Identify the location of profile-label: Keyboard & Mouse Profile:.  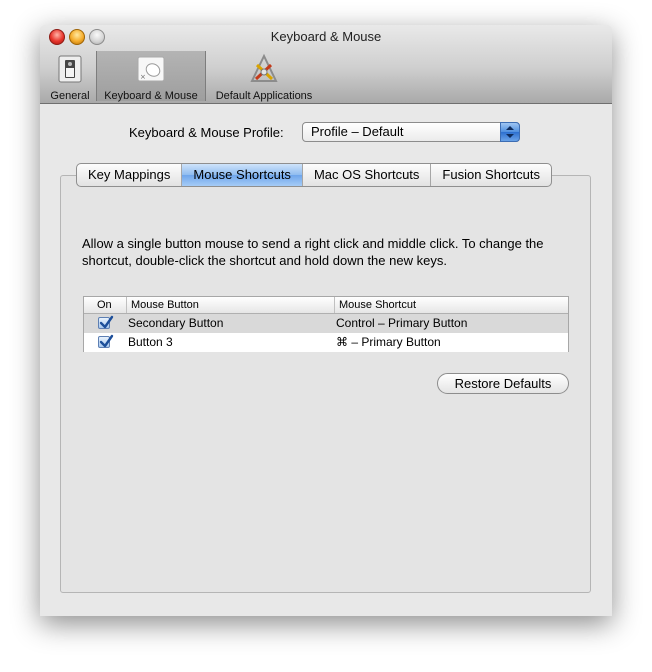
(206, 132).